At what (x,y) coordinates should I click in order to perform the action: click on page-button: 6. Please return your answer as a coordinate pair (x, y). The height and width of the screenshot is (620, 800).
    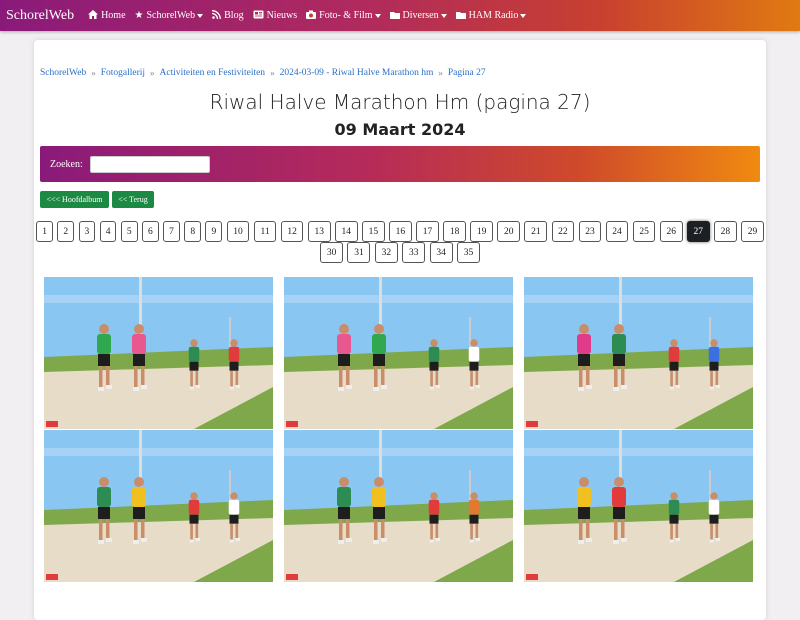
    Looking at the image, I should click on (150, 231).